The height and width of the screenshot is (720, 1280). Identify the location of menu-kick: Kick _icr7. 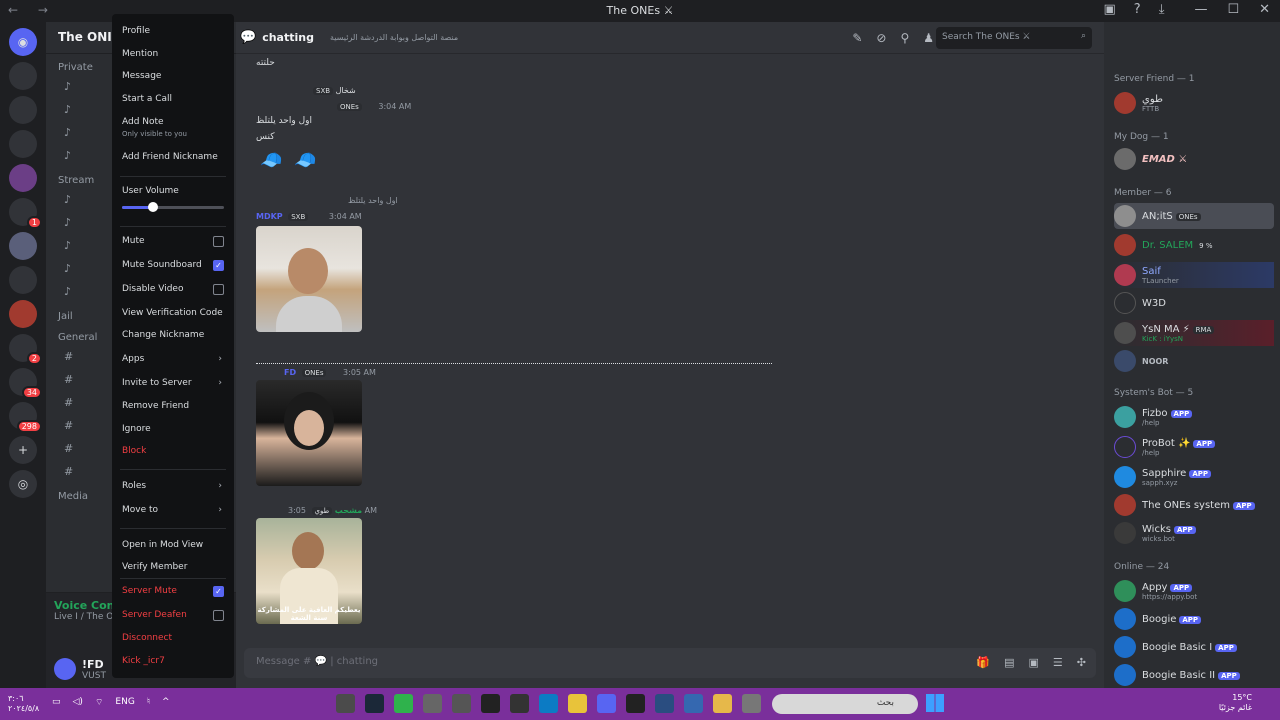
(174, 661).